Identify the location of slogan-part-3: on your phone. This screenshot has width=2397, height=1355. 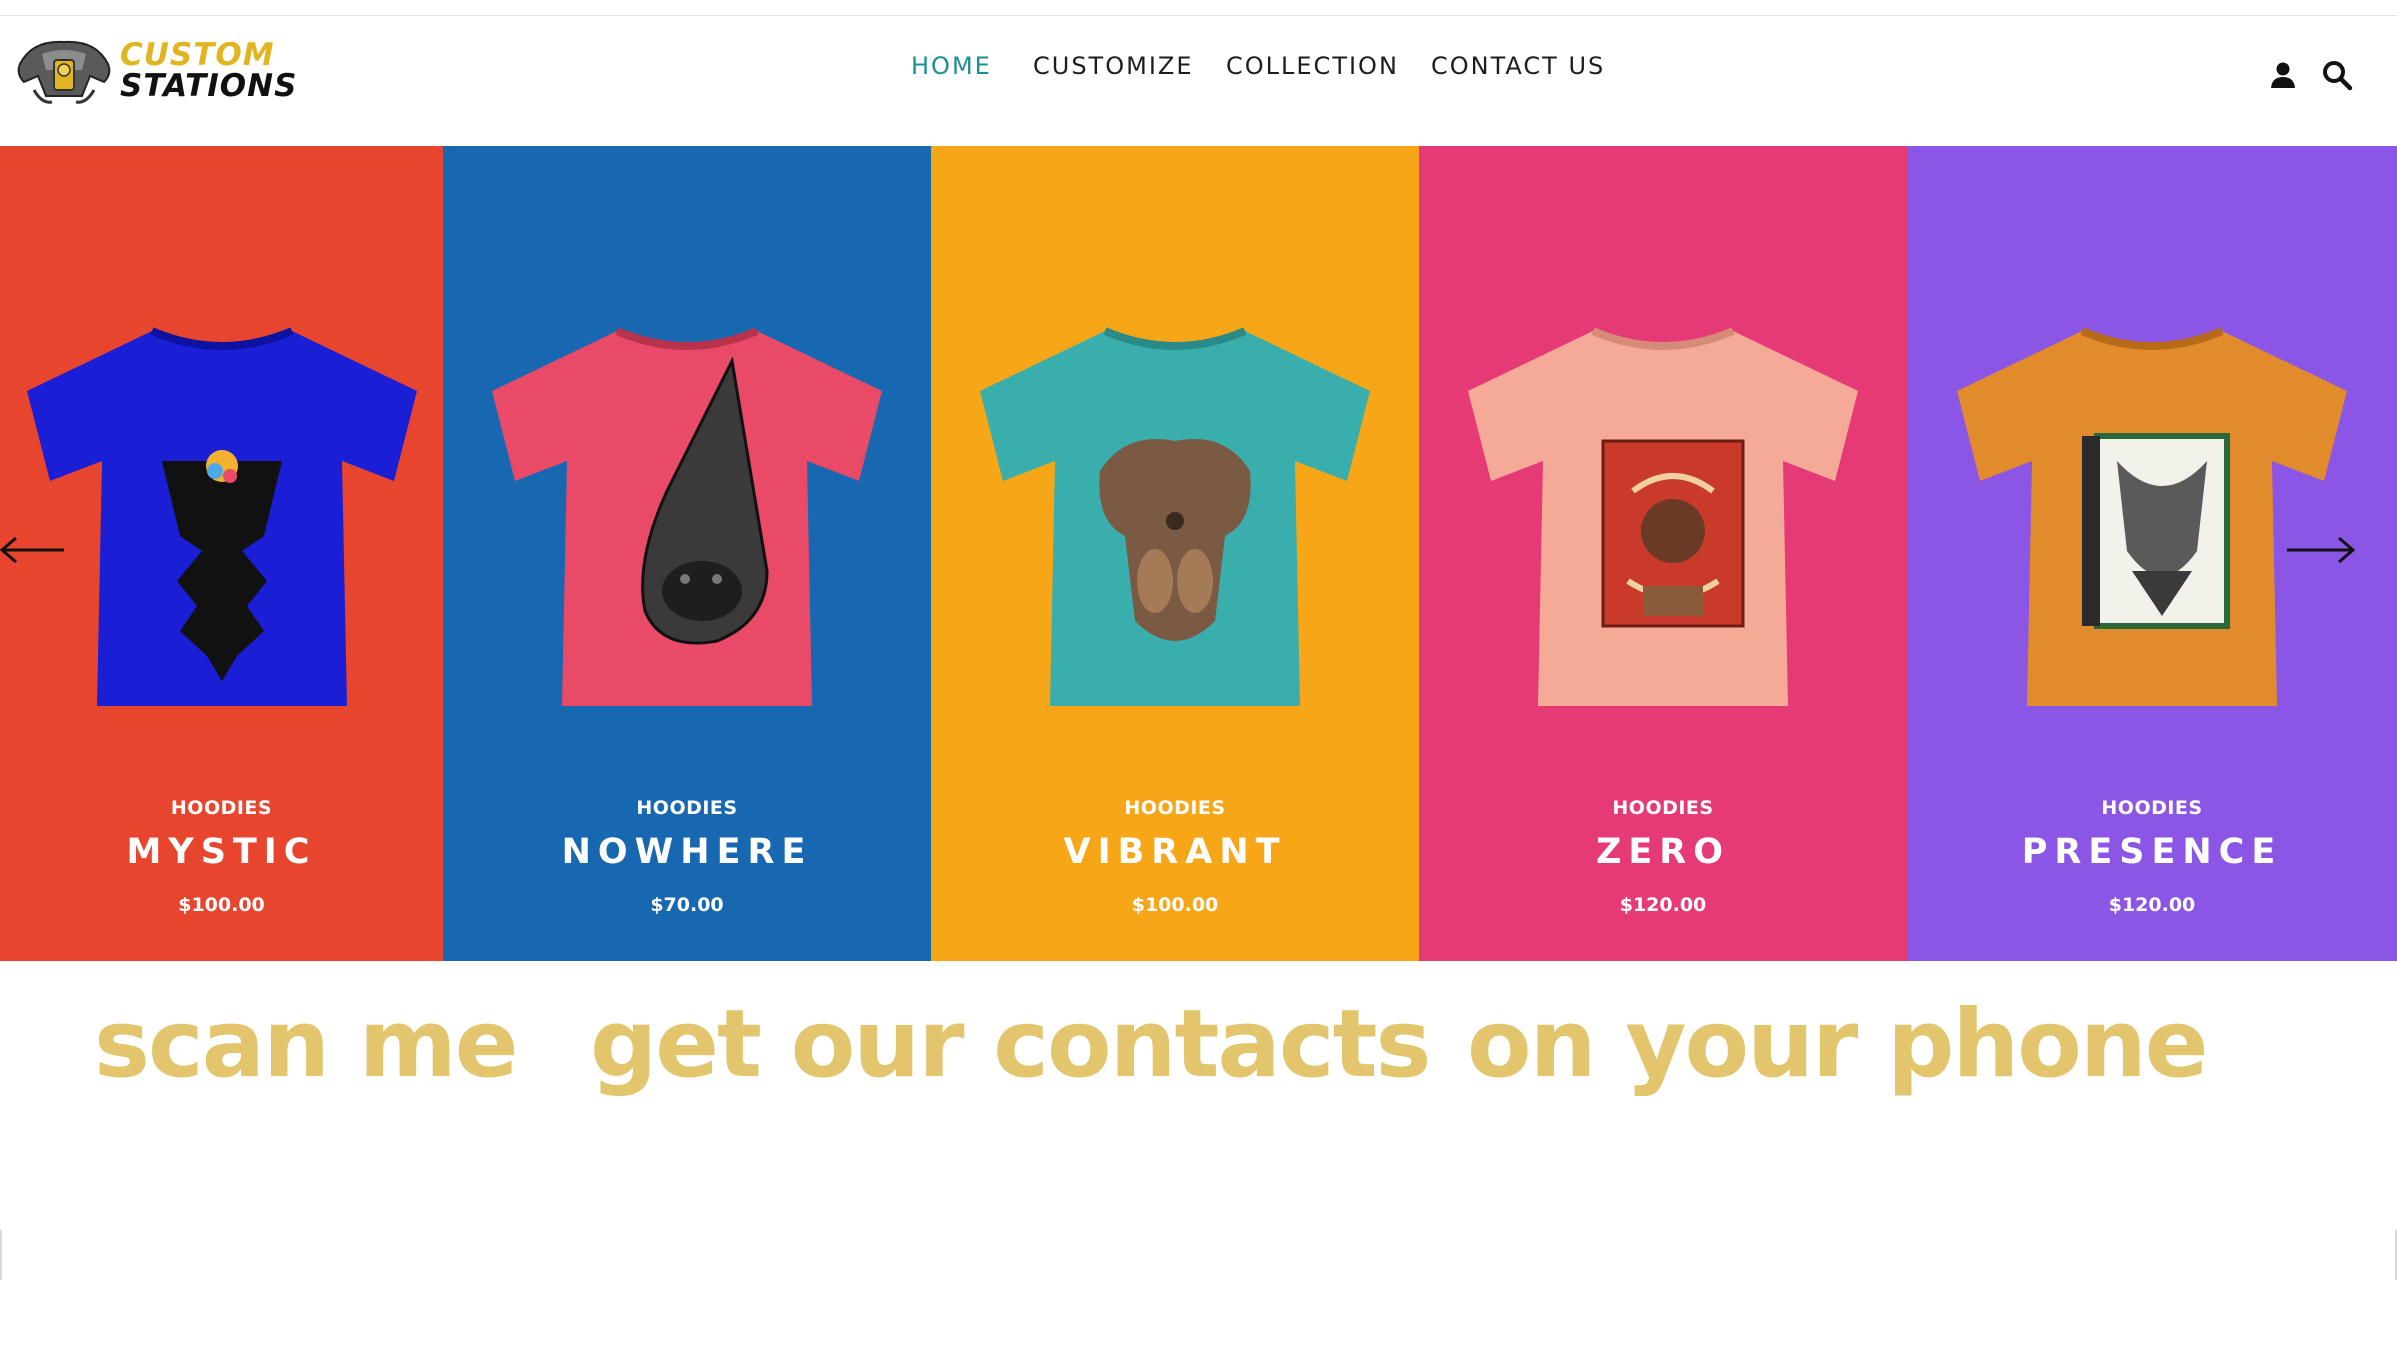
(1838, 1044).